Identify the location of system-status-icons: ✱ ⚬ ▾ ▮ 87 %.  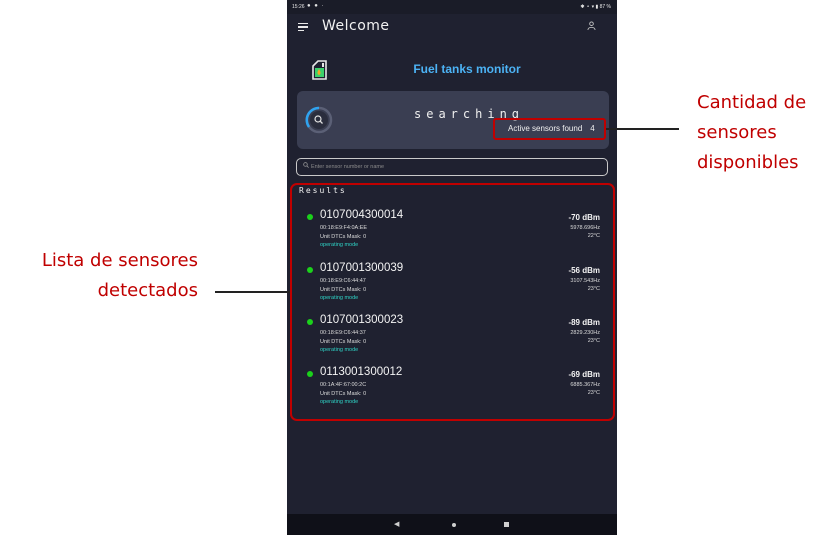
(595, 7).